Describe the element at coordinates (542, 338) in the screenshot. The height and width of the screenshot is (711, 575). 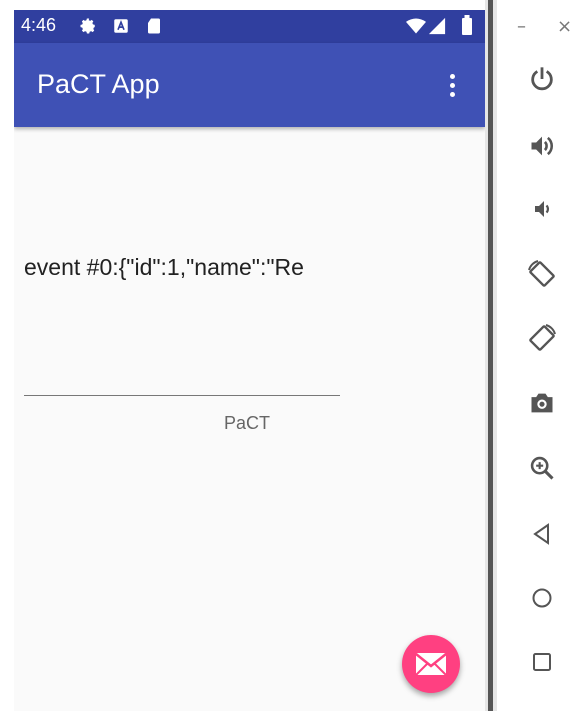
I see `rotate-right-icon` at that location.